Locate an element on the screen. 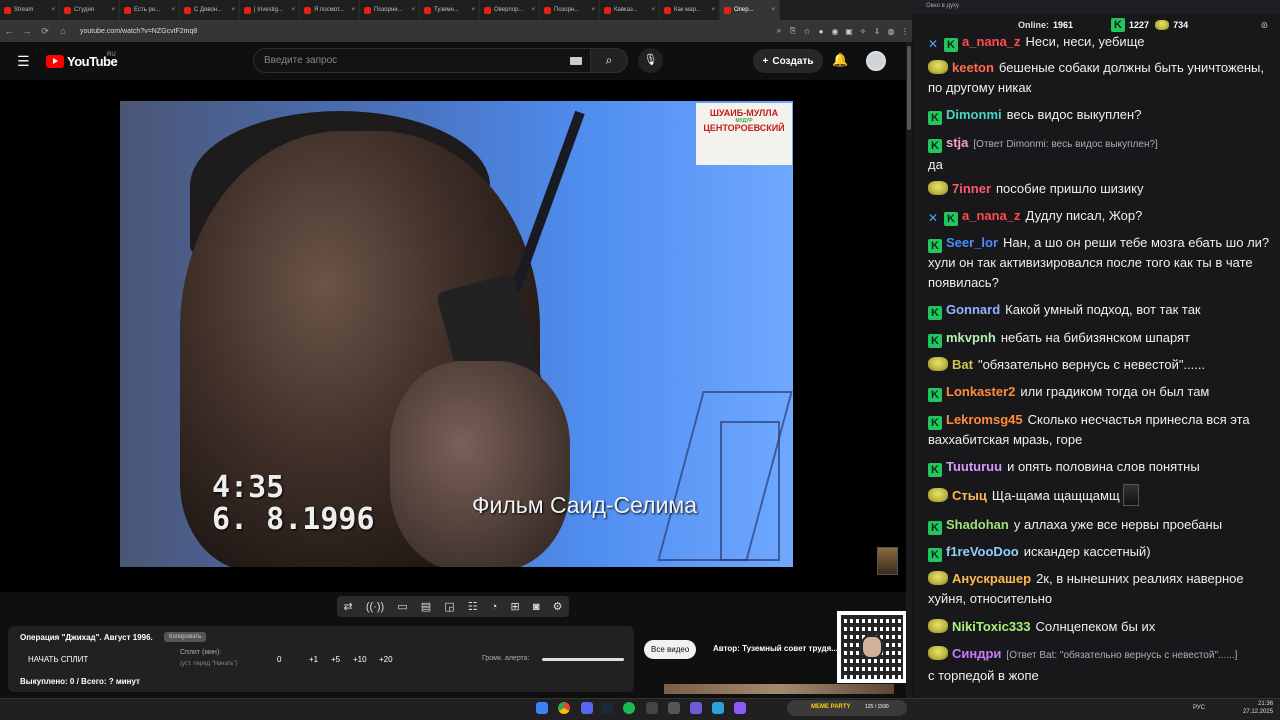 Image resolution: width=1280 pixels, height=720 pixels. reload-icon: ⟳ is located at coordinates (45, 31).